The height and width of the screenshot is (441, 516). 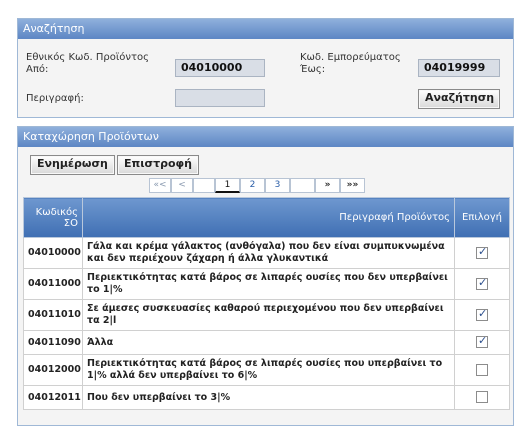 I want to click on table-row: 04012011 Που δεν υπερβαίνει το 3|%, so click(x=266, y=397).